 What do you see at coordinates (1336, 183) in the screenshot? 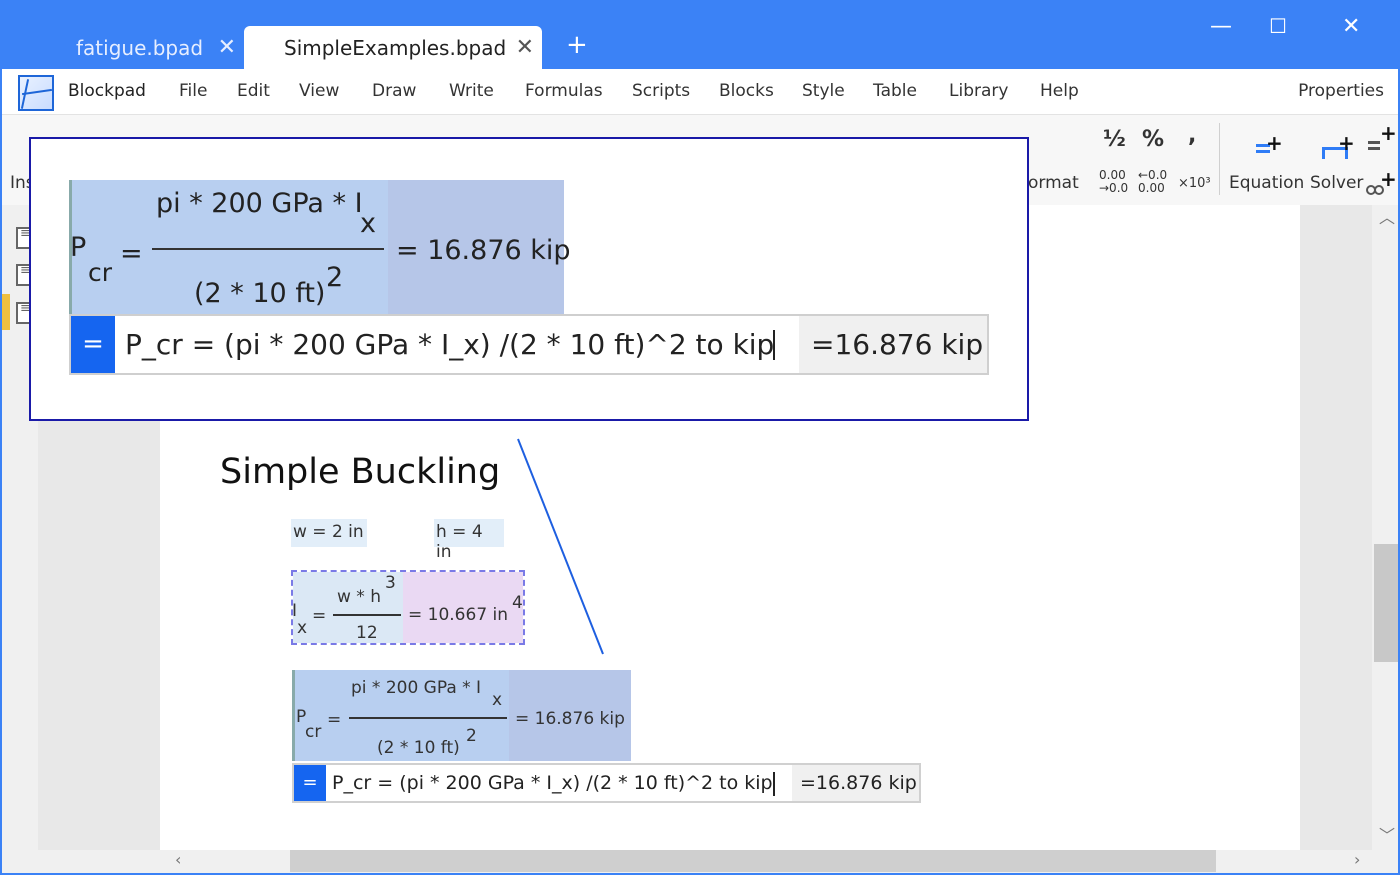
I see `solver-button: Solver` at bounding box center [1336, 183].